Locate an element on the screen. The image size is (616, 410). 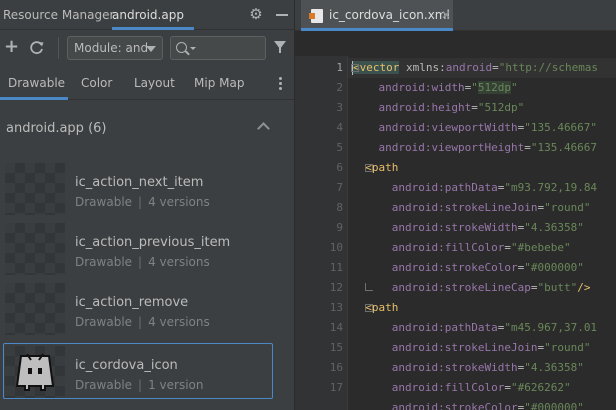
code-line: android:width="512dp" is located at coordinates (448, 87).